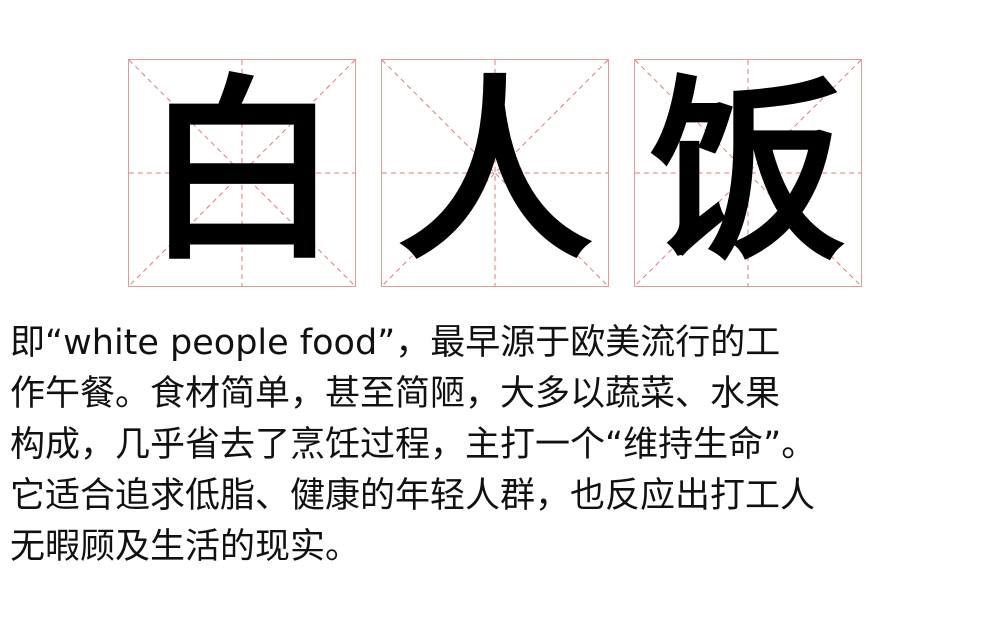 The image size is (1000, 636). What do you see at coordinates (185, 547) in the screenshot?
I see `paragraph-line-5: 无暇顾及生活的现实。` at bounding box center [185, 547].